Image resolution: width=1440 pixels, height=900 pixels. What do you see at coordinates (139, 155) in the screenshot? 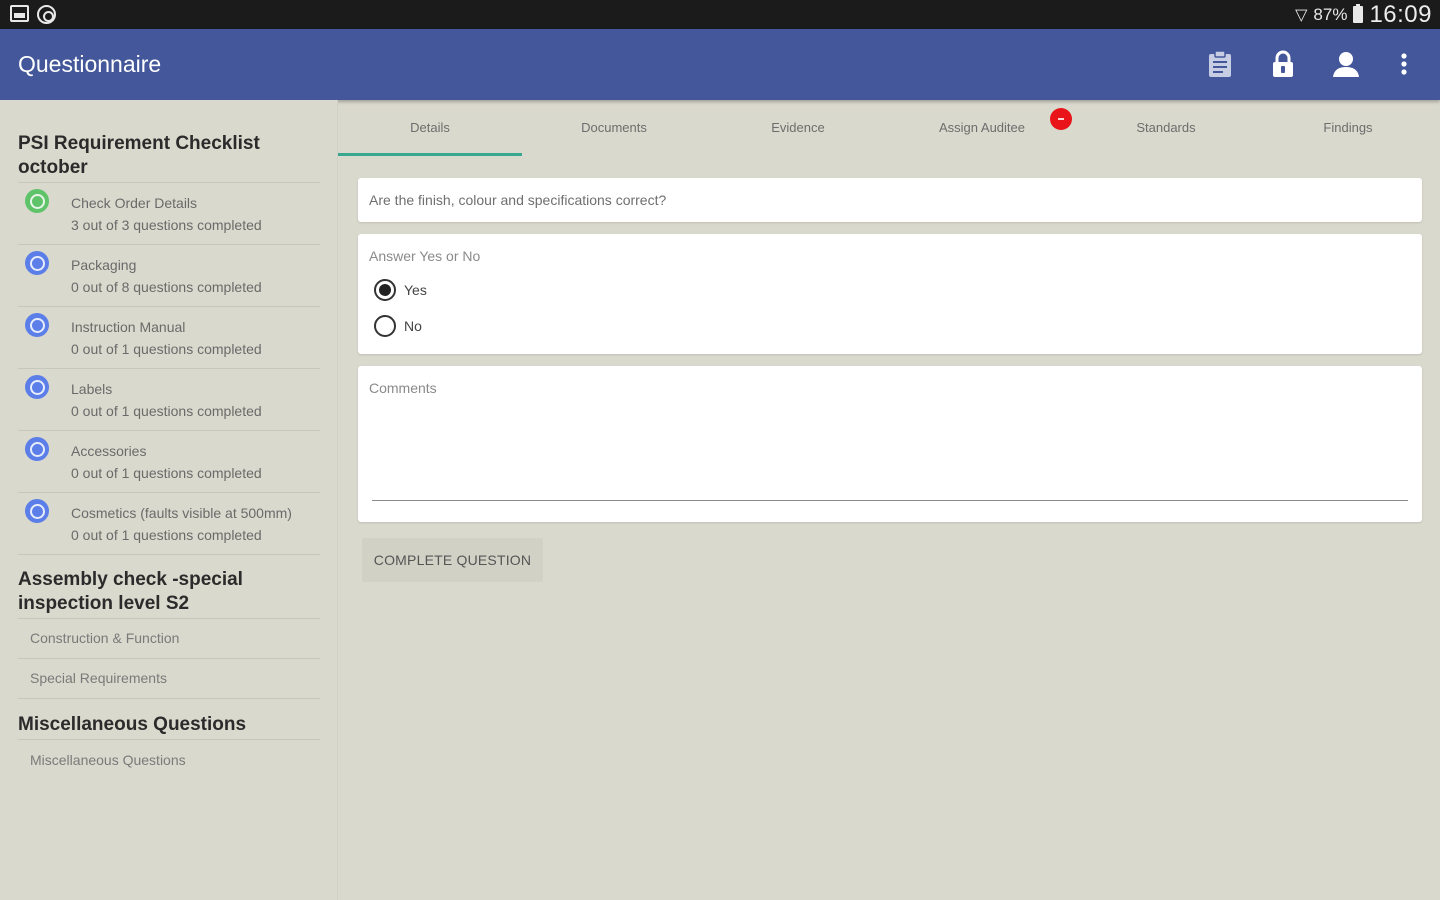
I see `section-title: PSI Requirement Checklist october` at bounding box center [139, 155].